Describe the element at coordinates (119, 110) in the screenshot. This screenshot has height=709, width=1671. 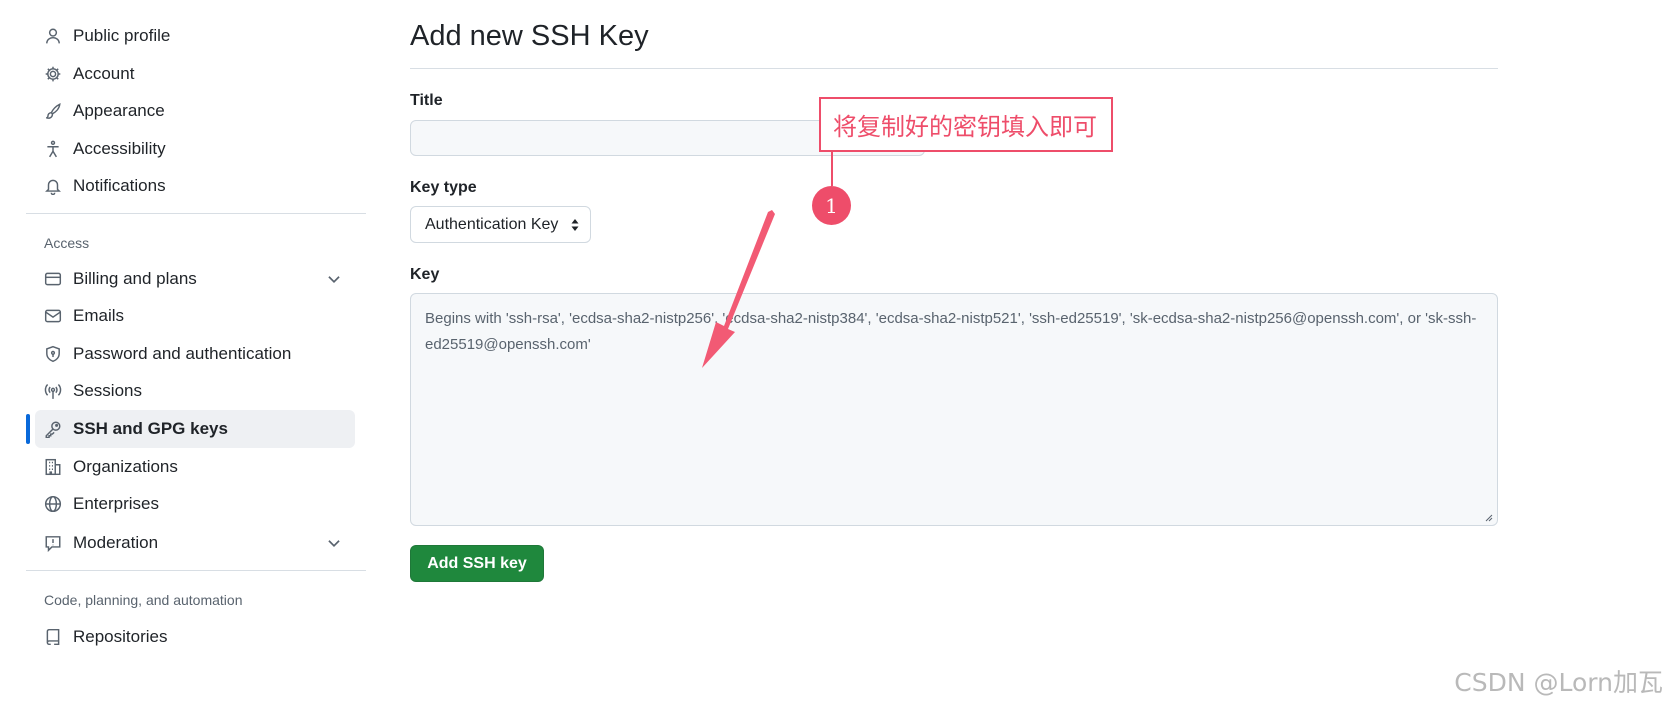
I see `sidebar-item-label: Appearance` at that location.